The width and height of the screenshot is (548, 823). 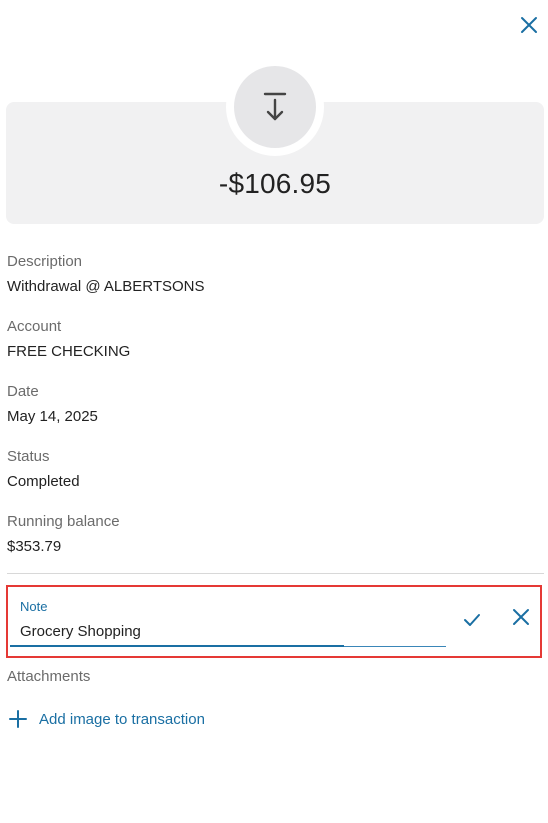 I want to click on attachments-label: Attachments, so click(x=49, y=676).